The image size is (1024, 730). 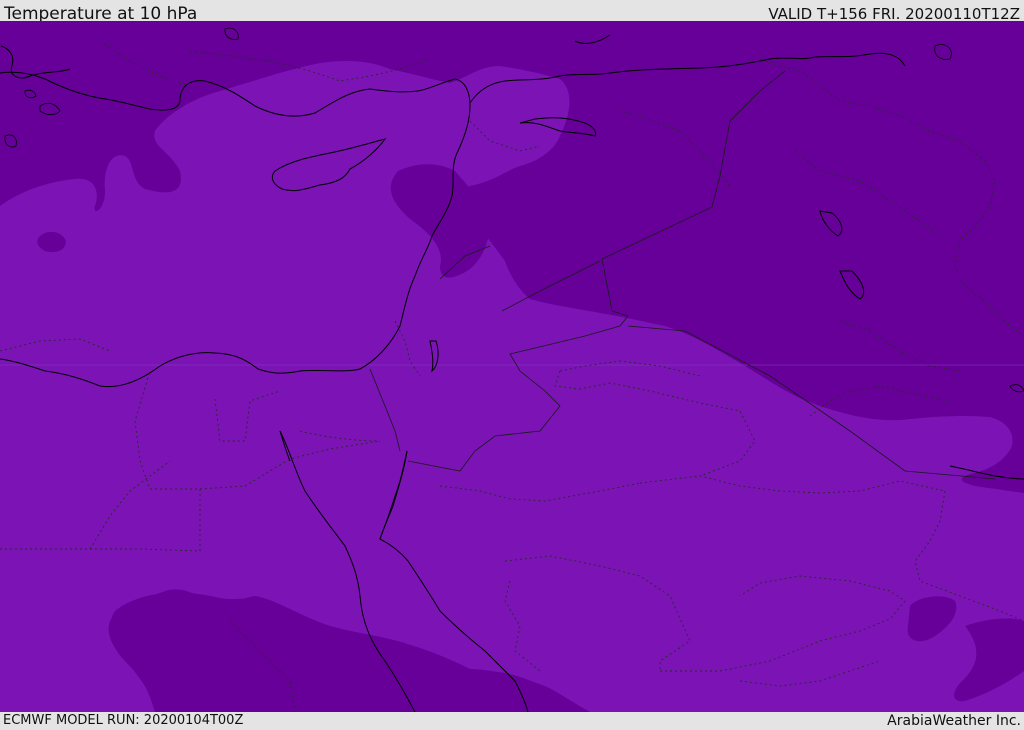 I want to click on model-run-label: ECMWF MODEL RUN: 20200104T00Z, so click(x=123, y=720).